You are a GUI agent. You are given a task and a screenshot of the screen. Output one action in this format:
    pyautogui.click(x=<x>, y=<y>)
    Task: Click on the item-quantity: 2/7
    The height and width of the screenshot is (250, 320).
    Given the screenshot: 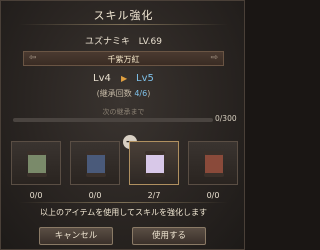 What is the action you would take?
    pyautogui.click(x=154, y=195)
    